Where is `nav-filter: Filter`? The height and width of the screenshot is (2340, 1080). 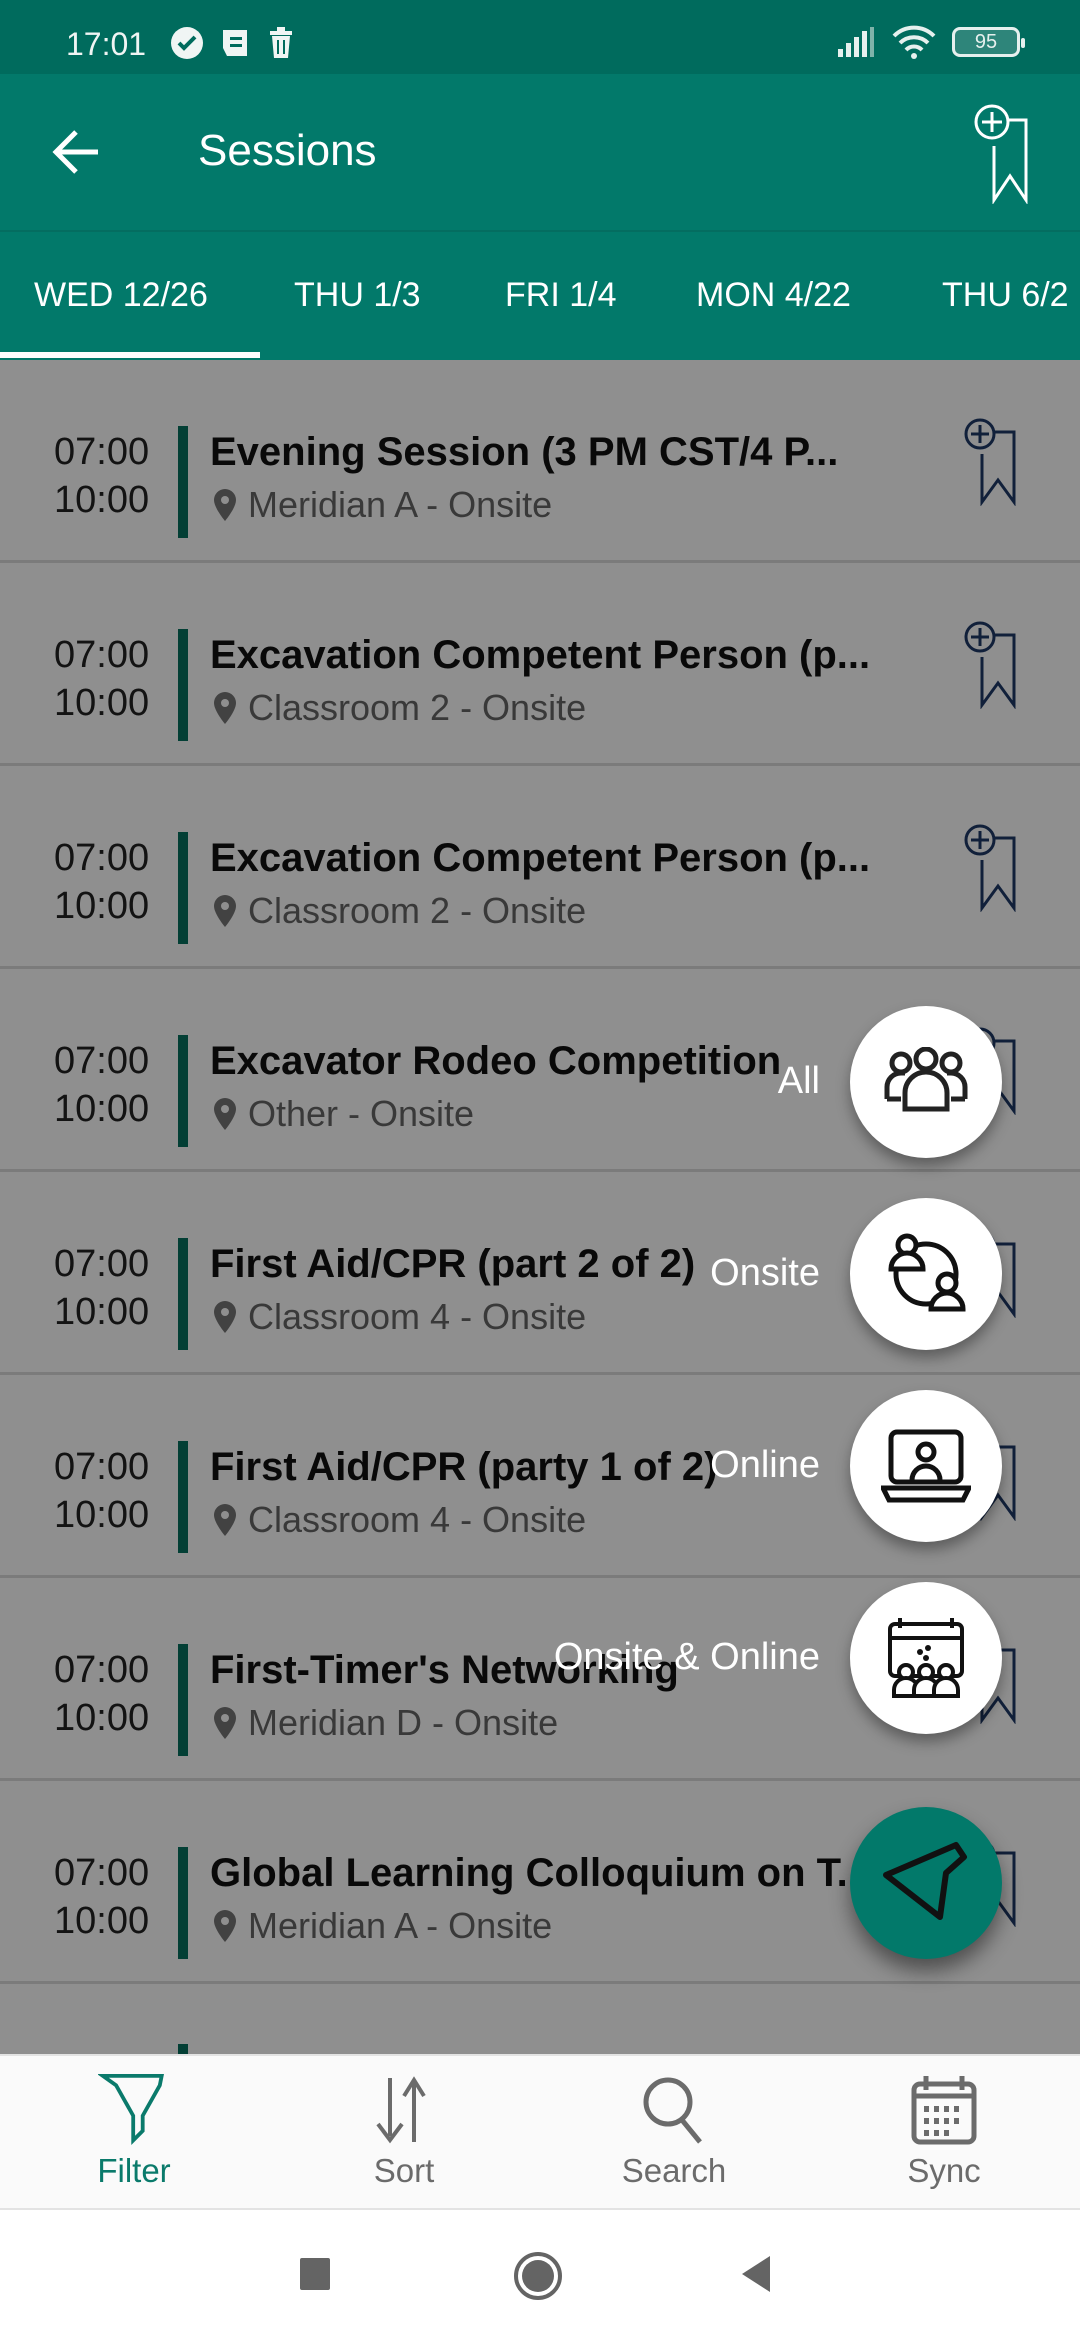
nav-filter: Filter is located at coordinates (134, 2139).